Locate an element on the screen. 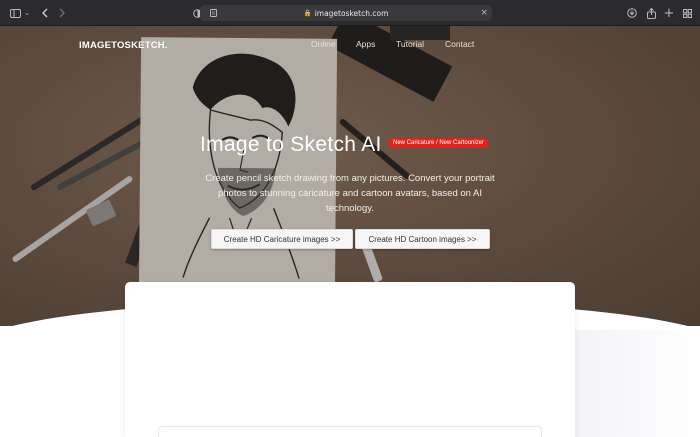 The height and width of the screenshot is (437, 700). download-icon is located at coordinates (632, 13).